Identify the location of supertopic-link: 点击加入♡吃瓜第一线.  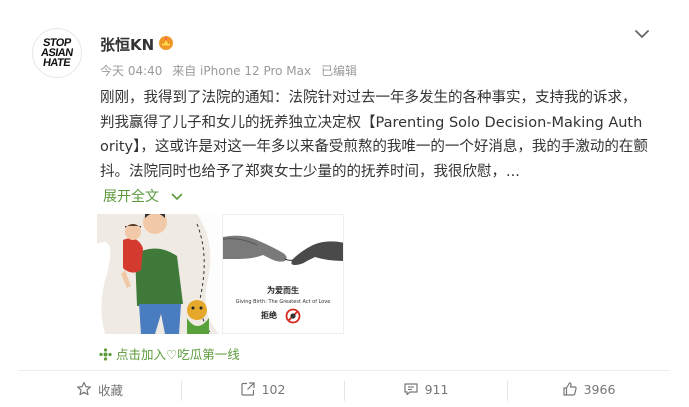
(169, 353).